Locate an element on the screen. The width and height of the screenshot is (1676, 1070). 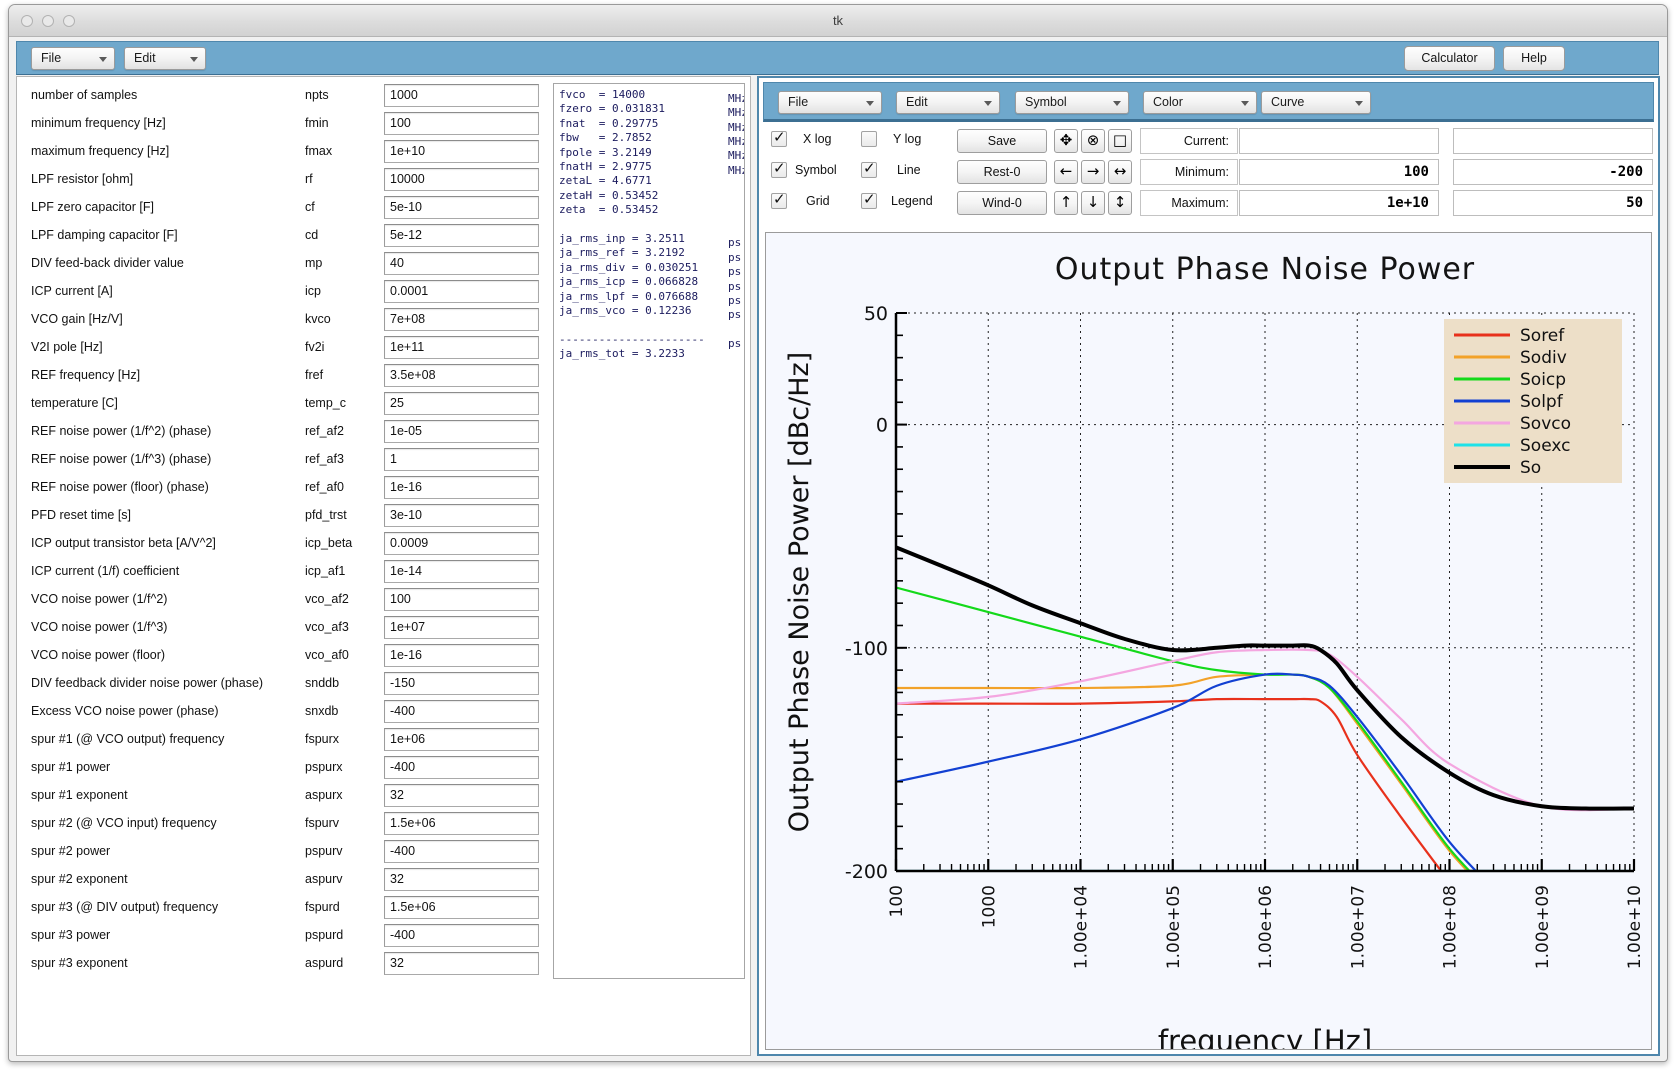
parameter-input: -150 is located at coordinates (461, 683).